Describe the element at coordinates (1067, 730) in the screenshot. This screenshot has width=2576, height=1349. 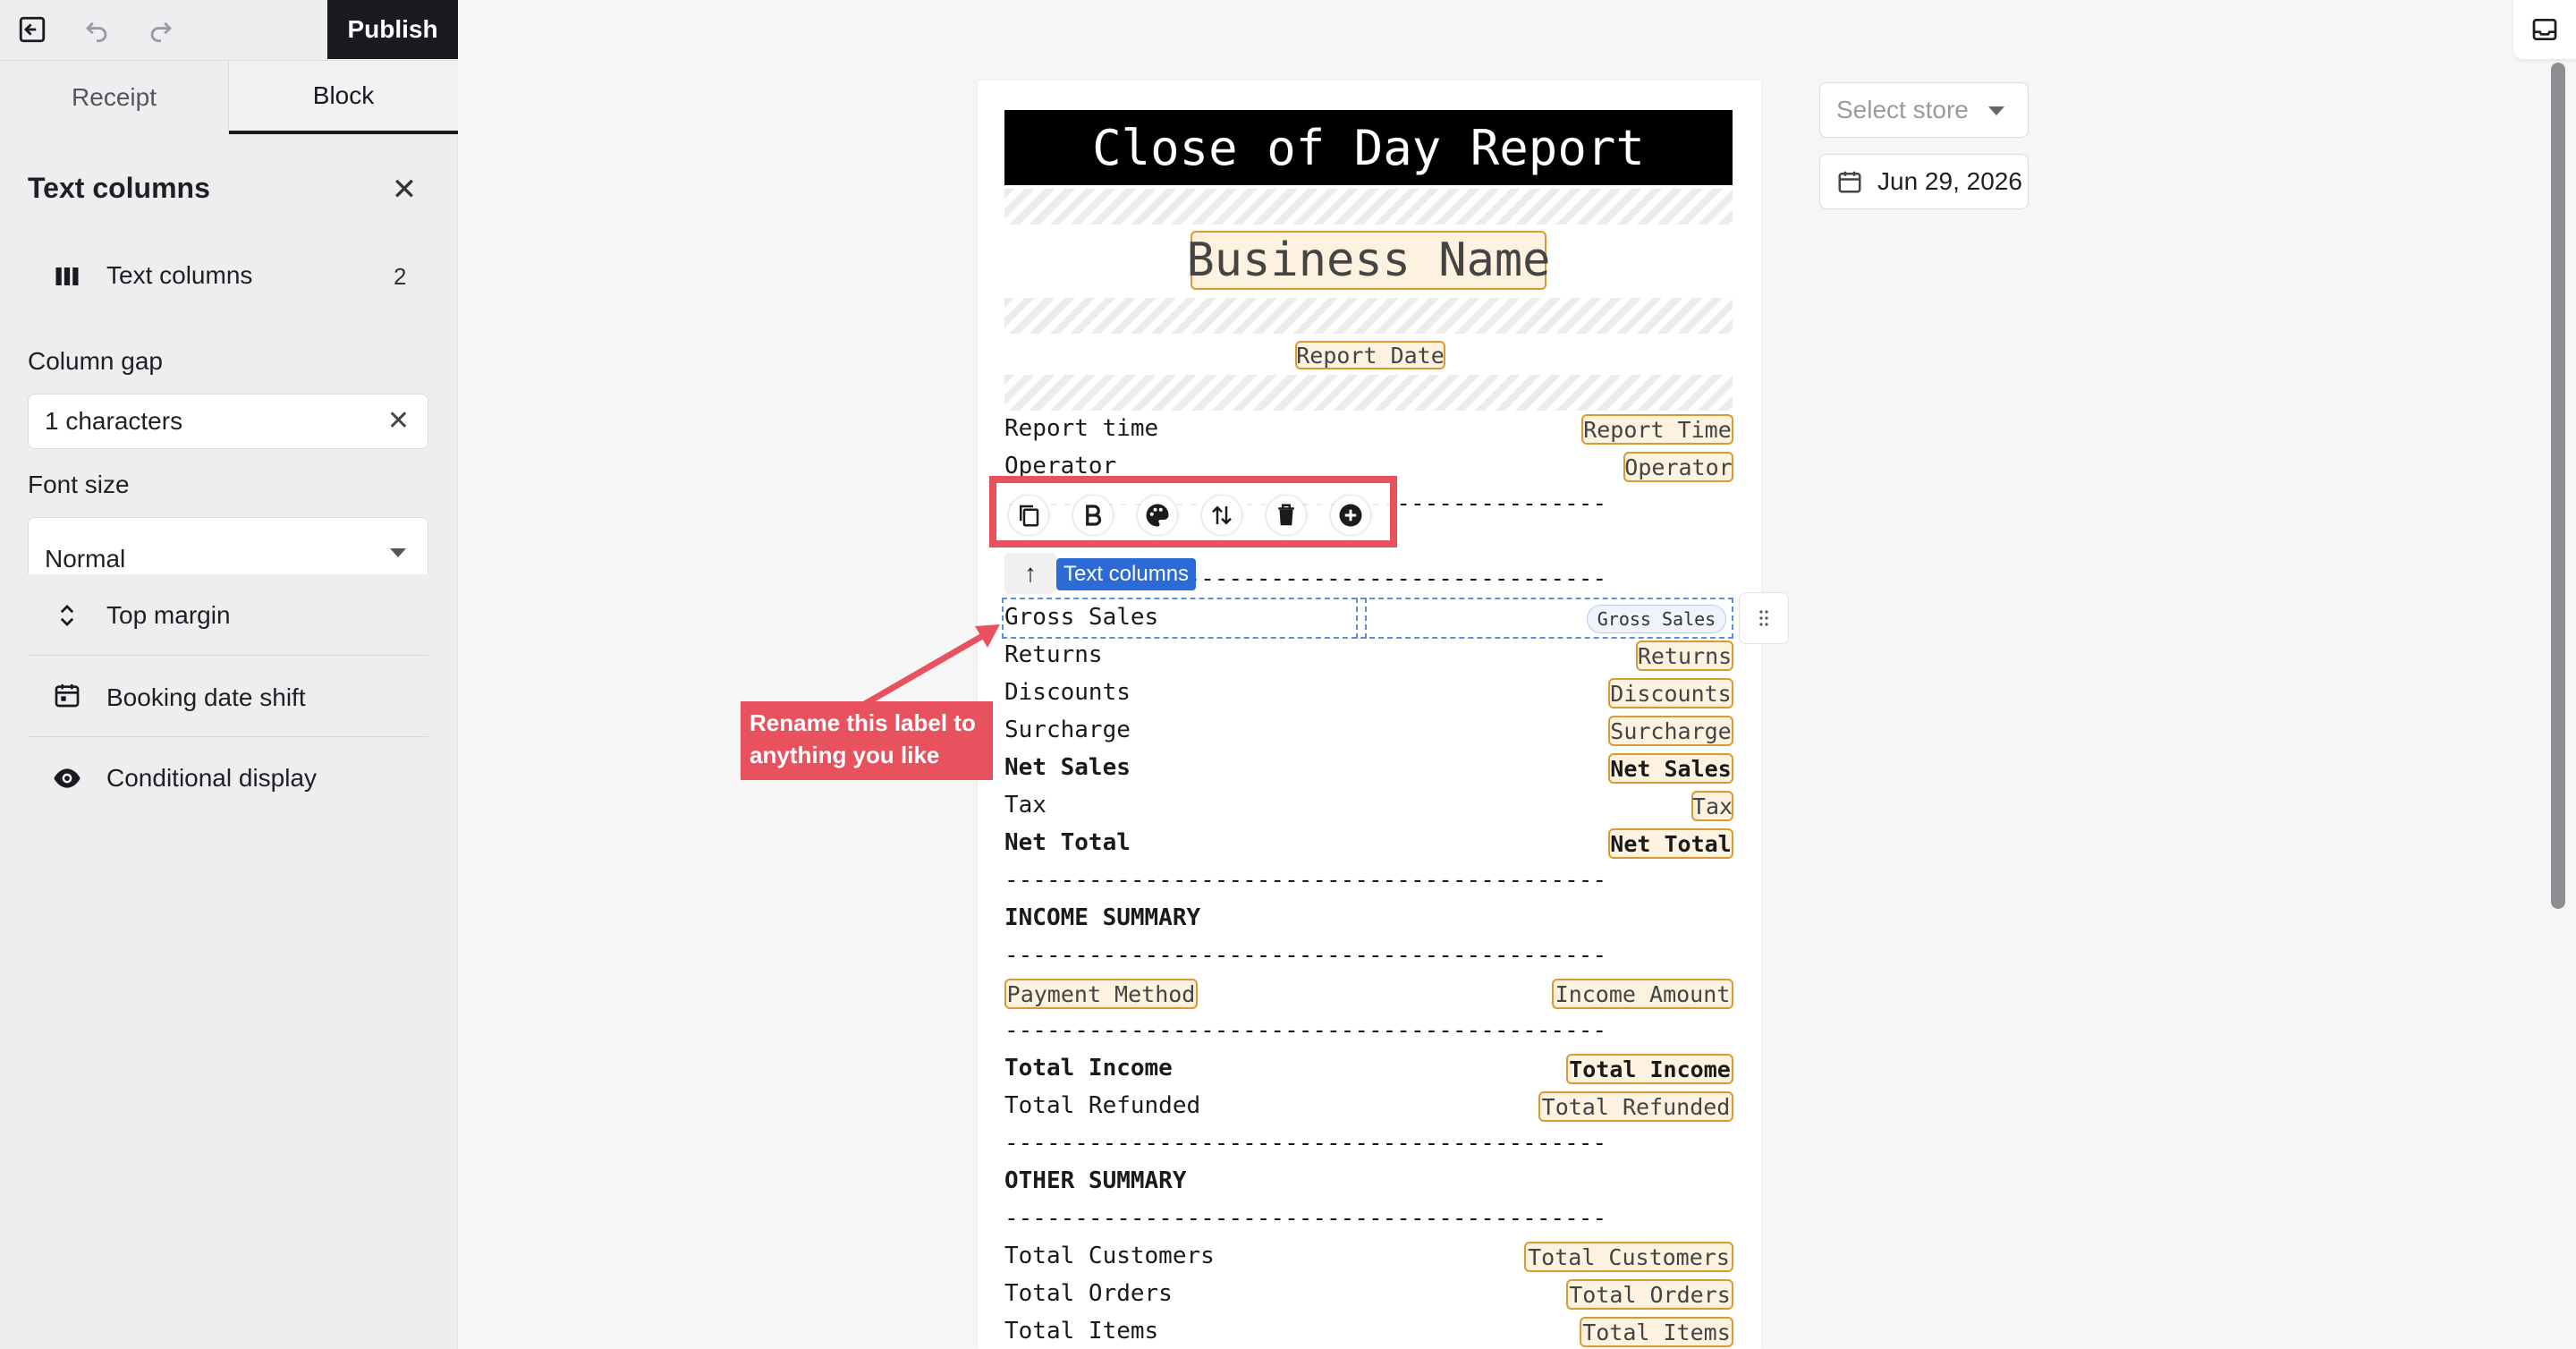
I see `surcharge-label: Surcharge` at that location.